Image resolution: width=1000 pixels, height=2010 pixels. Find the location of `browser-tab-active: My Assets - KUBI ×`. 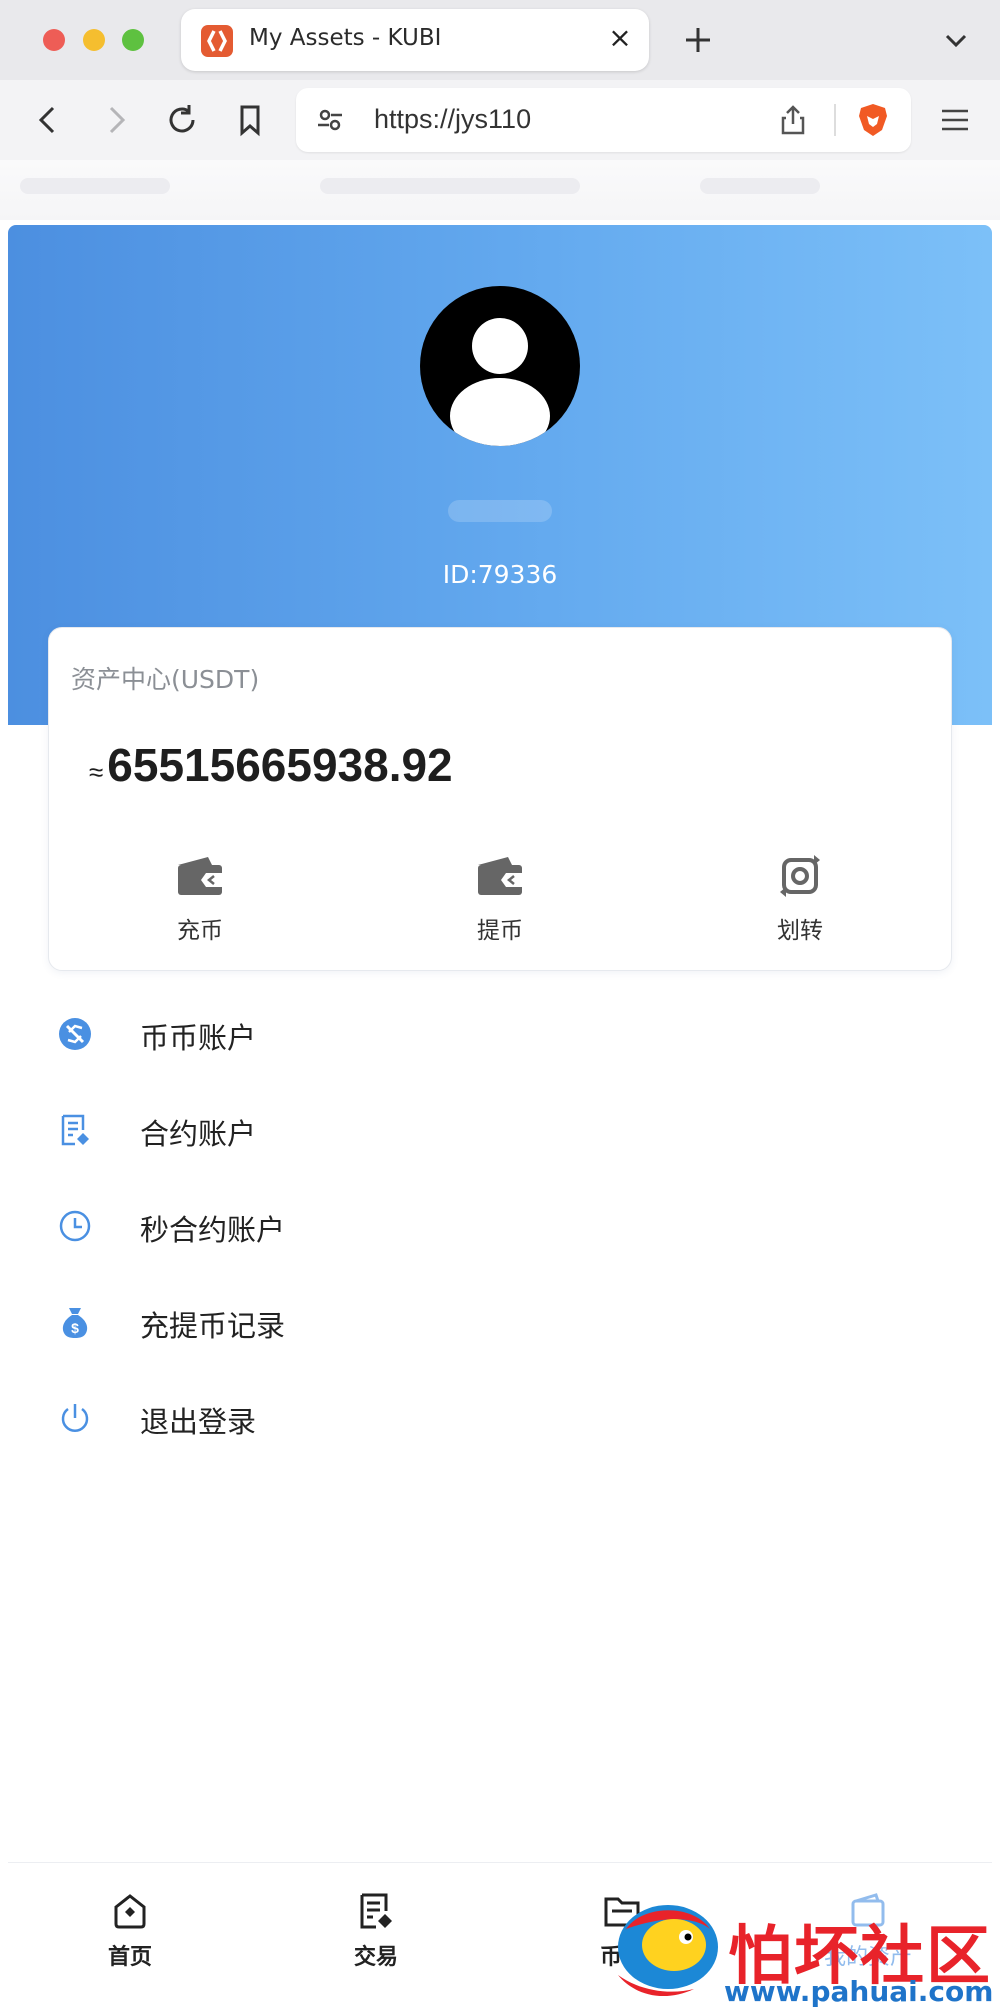

browser-tab-active: My Assets - KUBI × is located at coordinates (415, 40).